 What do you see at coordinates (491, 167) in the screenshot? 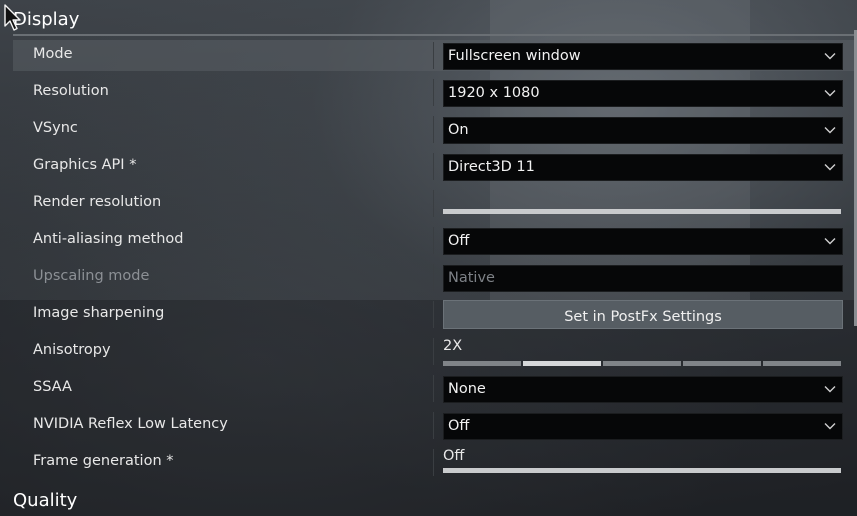
I see `graphics-api-value: Direct3D 11` at bounding box center [491, 167].